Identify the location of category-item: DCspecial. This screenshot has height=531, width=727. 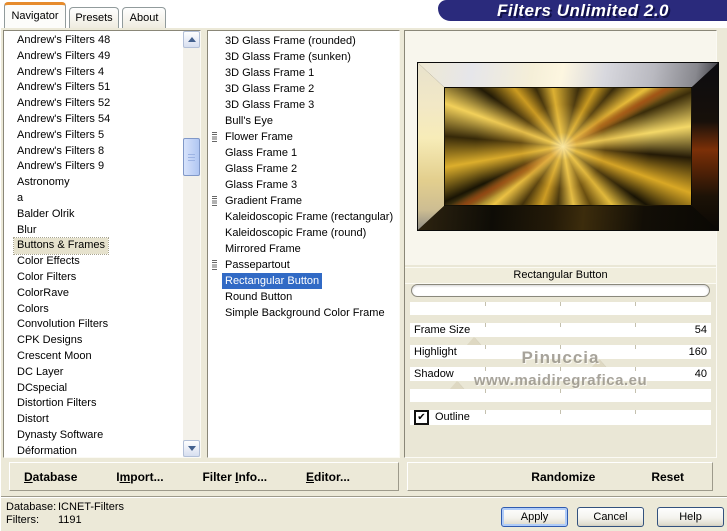
(102, 389).